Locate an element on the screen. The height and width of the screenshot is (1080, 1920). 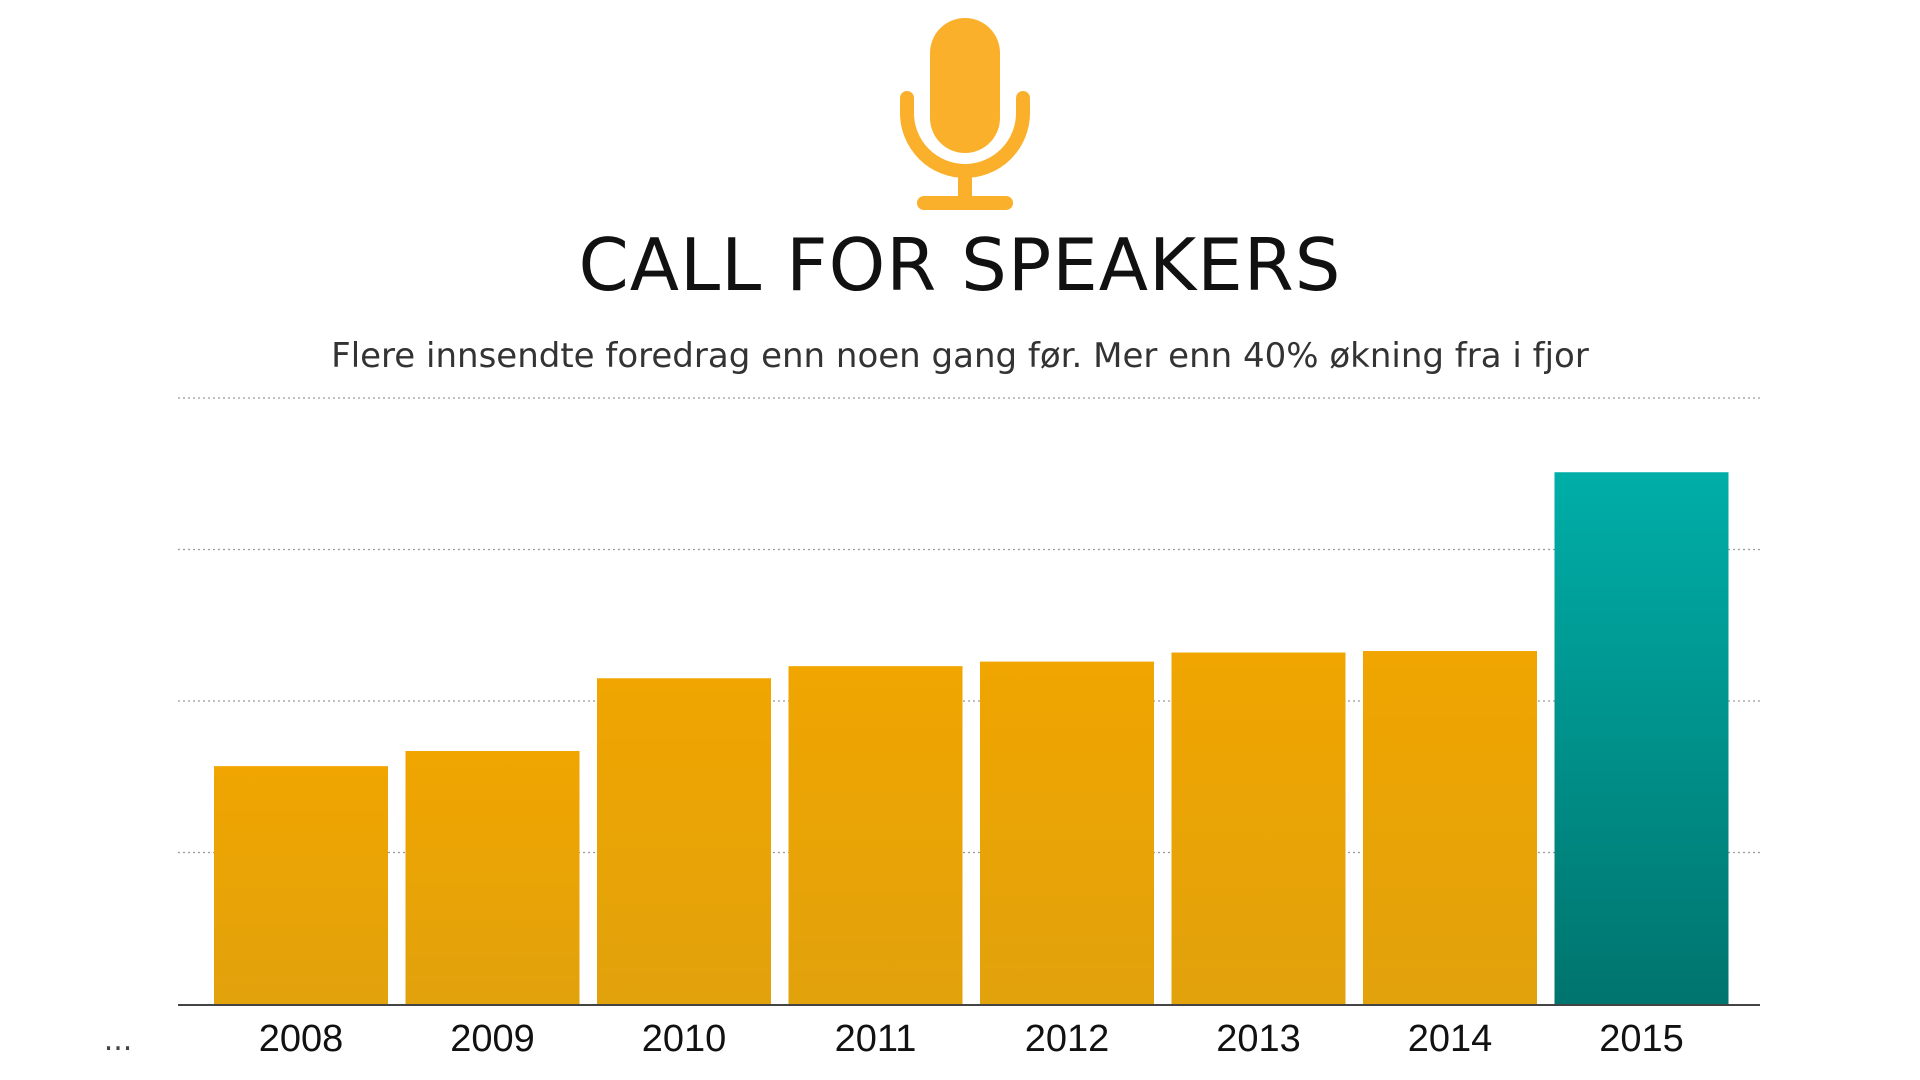
bar-2008 is located at coordinates (301, 885).